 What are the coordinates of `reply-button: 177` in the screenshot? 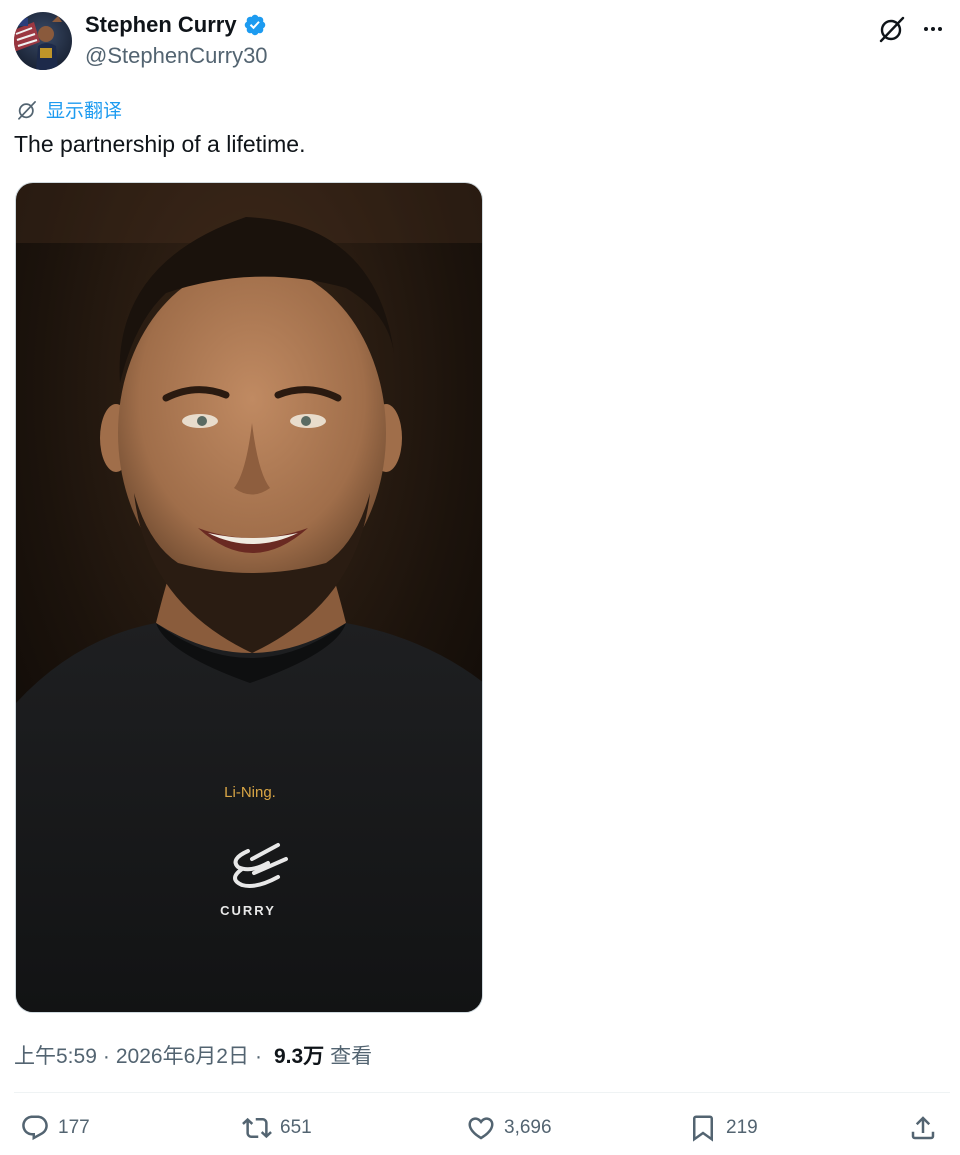 It's located at (55, 1128).